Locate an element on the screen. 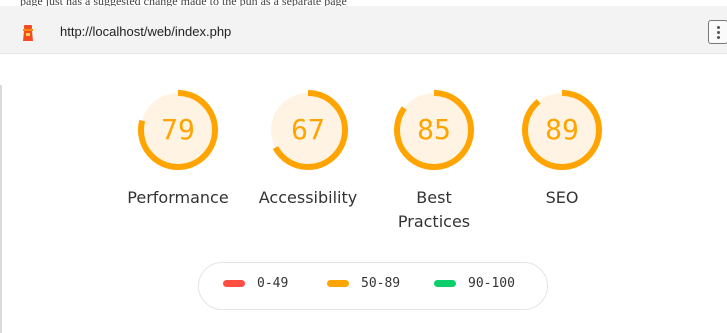 The height and width of the screenshot is (333, 727). url-text: http://localhost/web/index.php is located at coordinates (145, 31).